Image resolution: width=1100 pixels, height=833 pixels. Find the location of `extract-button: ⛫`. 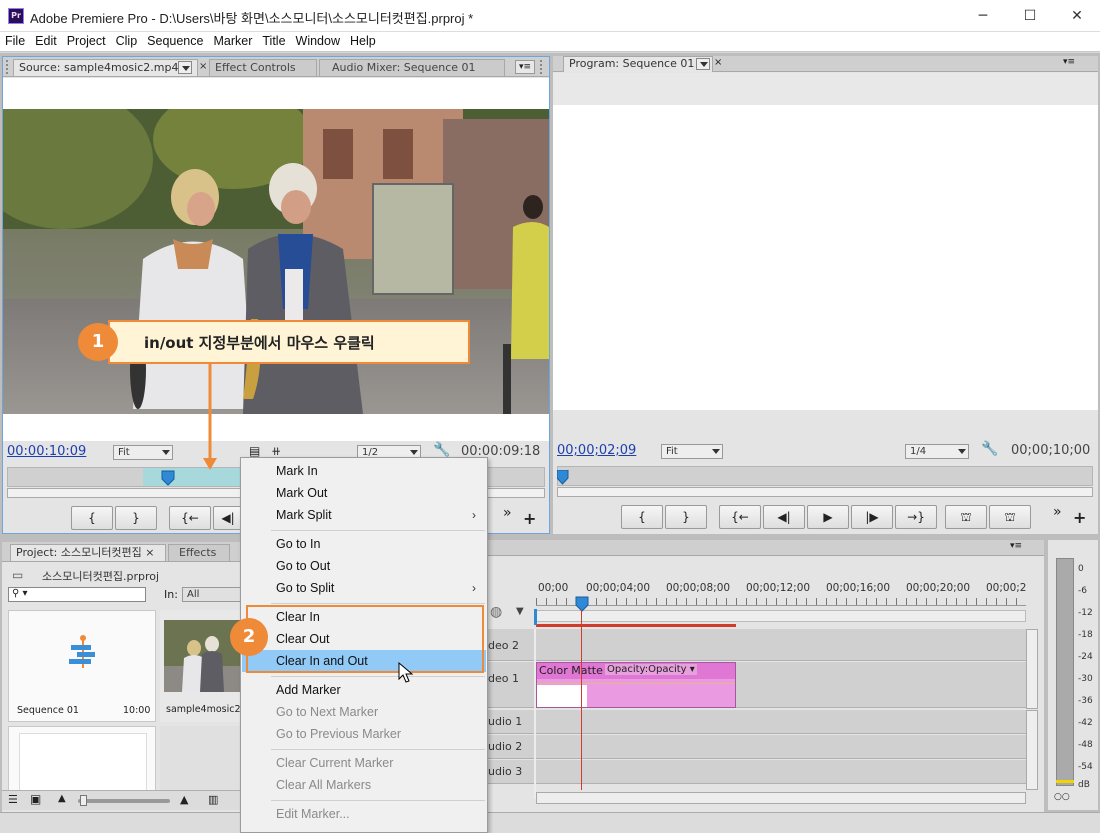

extract-button: ⛫ is located at coordinates (1010, 517).